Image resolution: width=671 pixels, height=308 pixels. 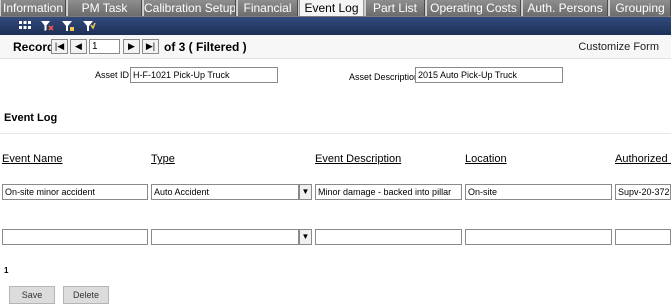 What do you see at coordinates (205, 47) in the screenshot?
I see `record-count: of 3 ( Filtered )` at bounding box center [205, 47].